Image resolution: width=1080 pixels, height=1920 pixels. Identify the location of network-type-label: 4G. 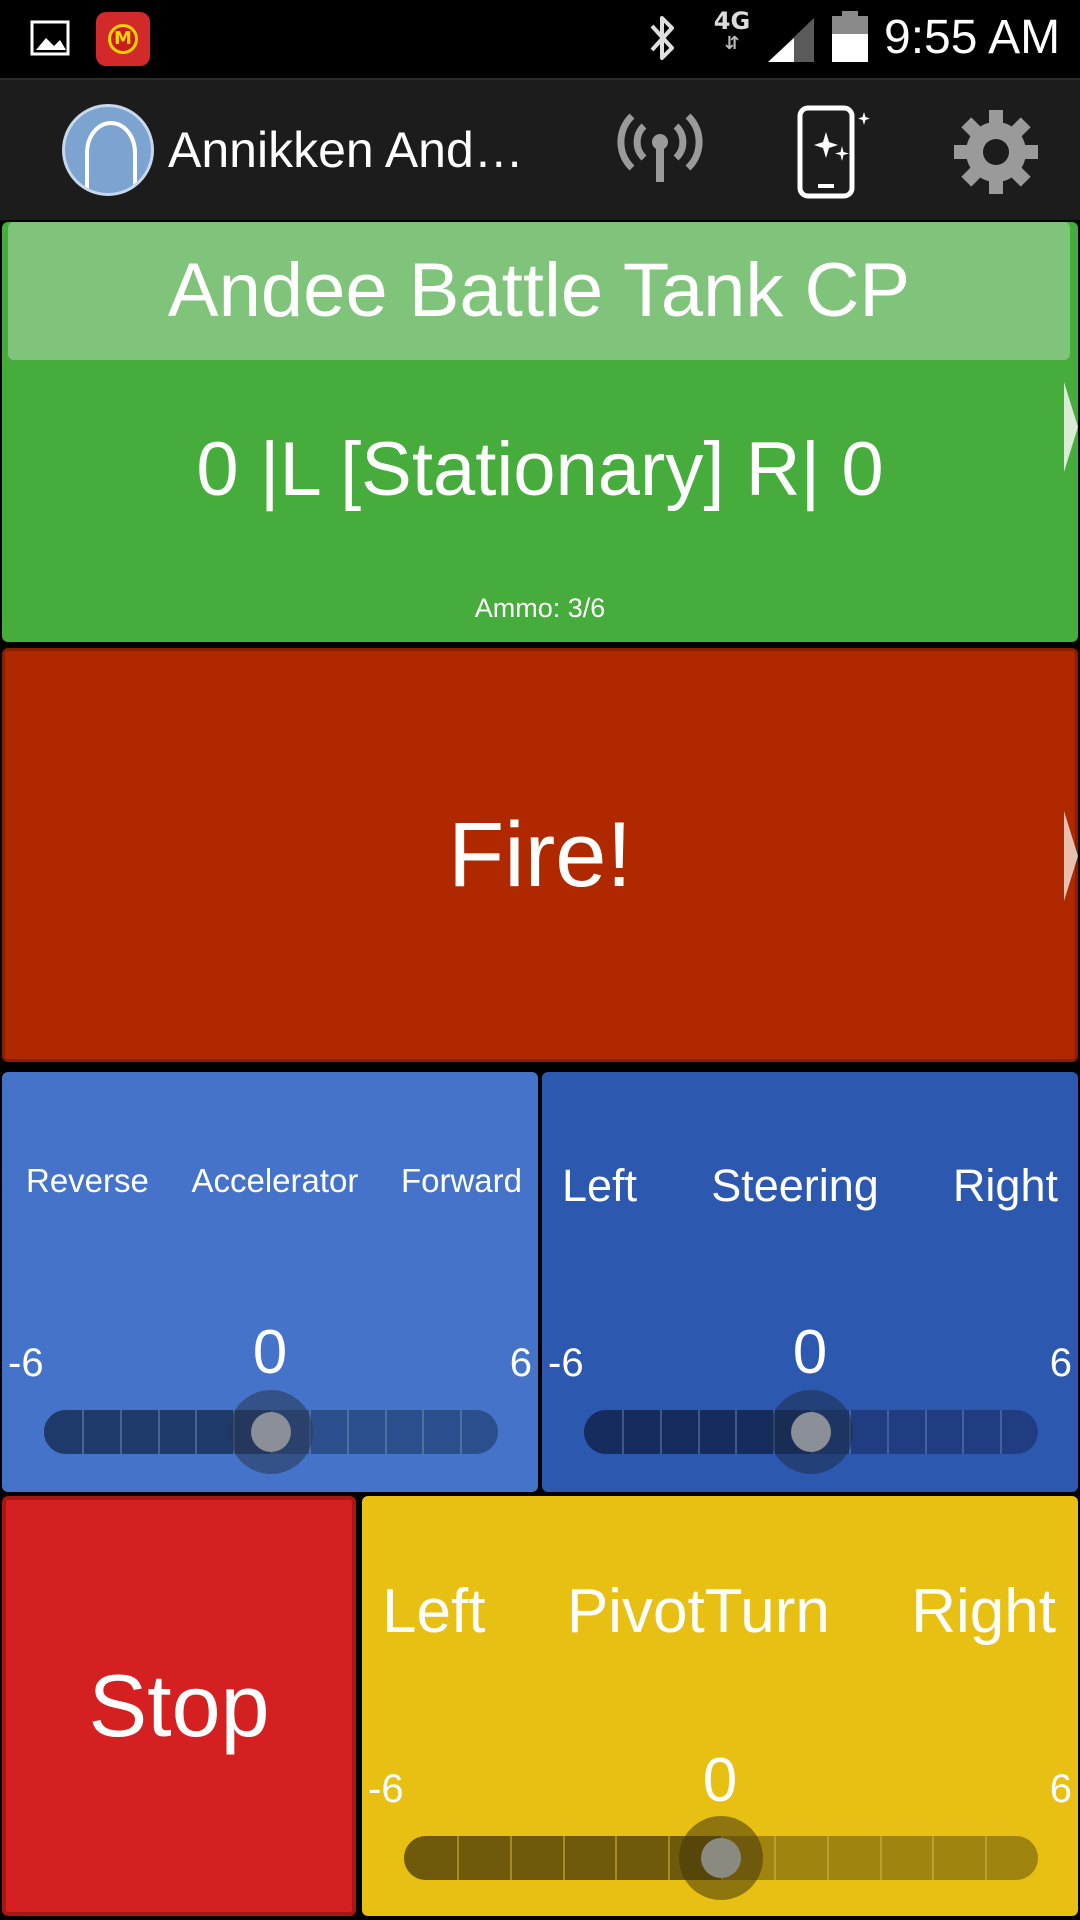
(732, 21).